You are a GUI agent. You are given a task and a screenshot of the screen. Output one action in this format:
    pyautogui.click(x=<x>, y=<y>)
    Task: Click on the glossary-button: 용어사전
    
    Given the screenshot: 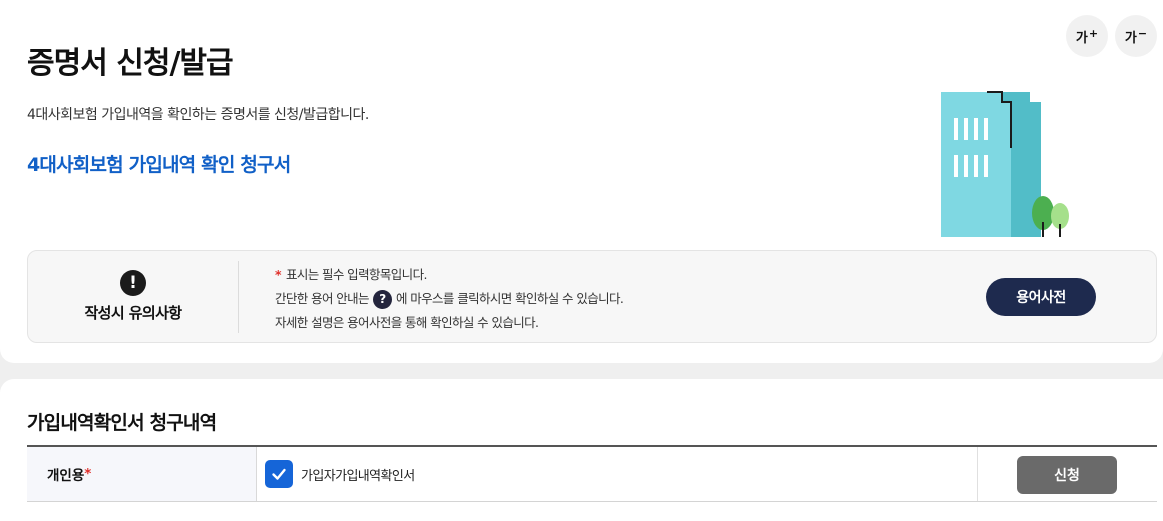 What is the action you would take?
    pyautogui.click(x=1041, y=297)
    